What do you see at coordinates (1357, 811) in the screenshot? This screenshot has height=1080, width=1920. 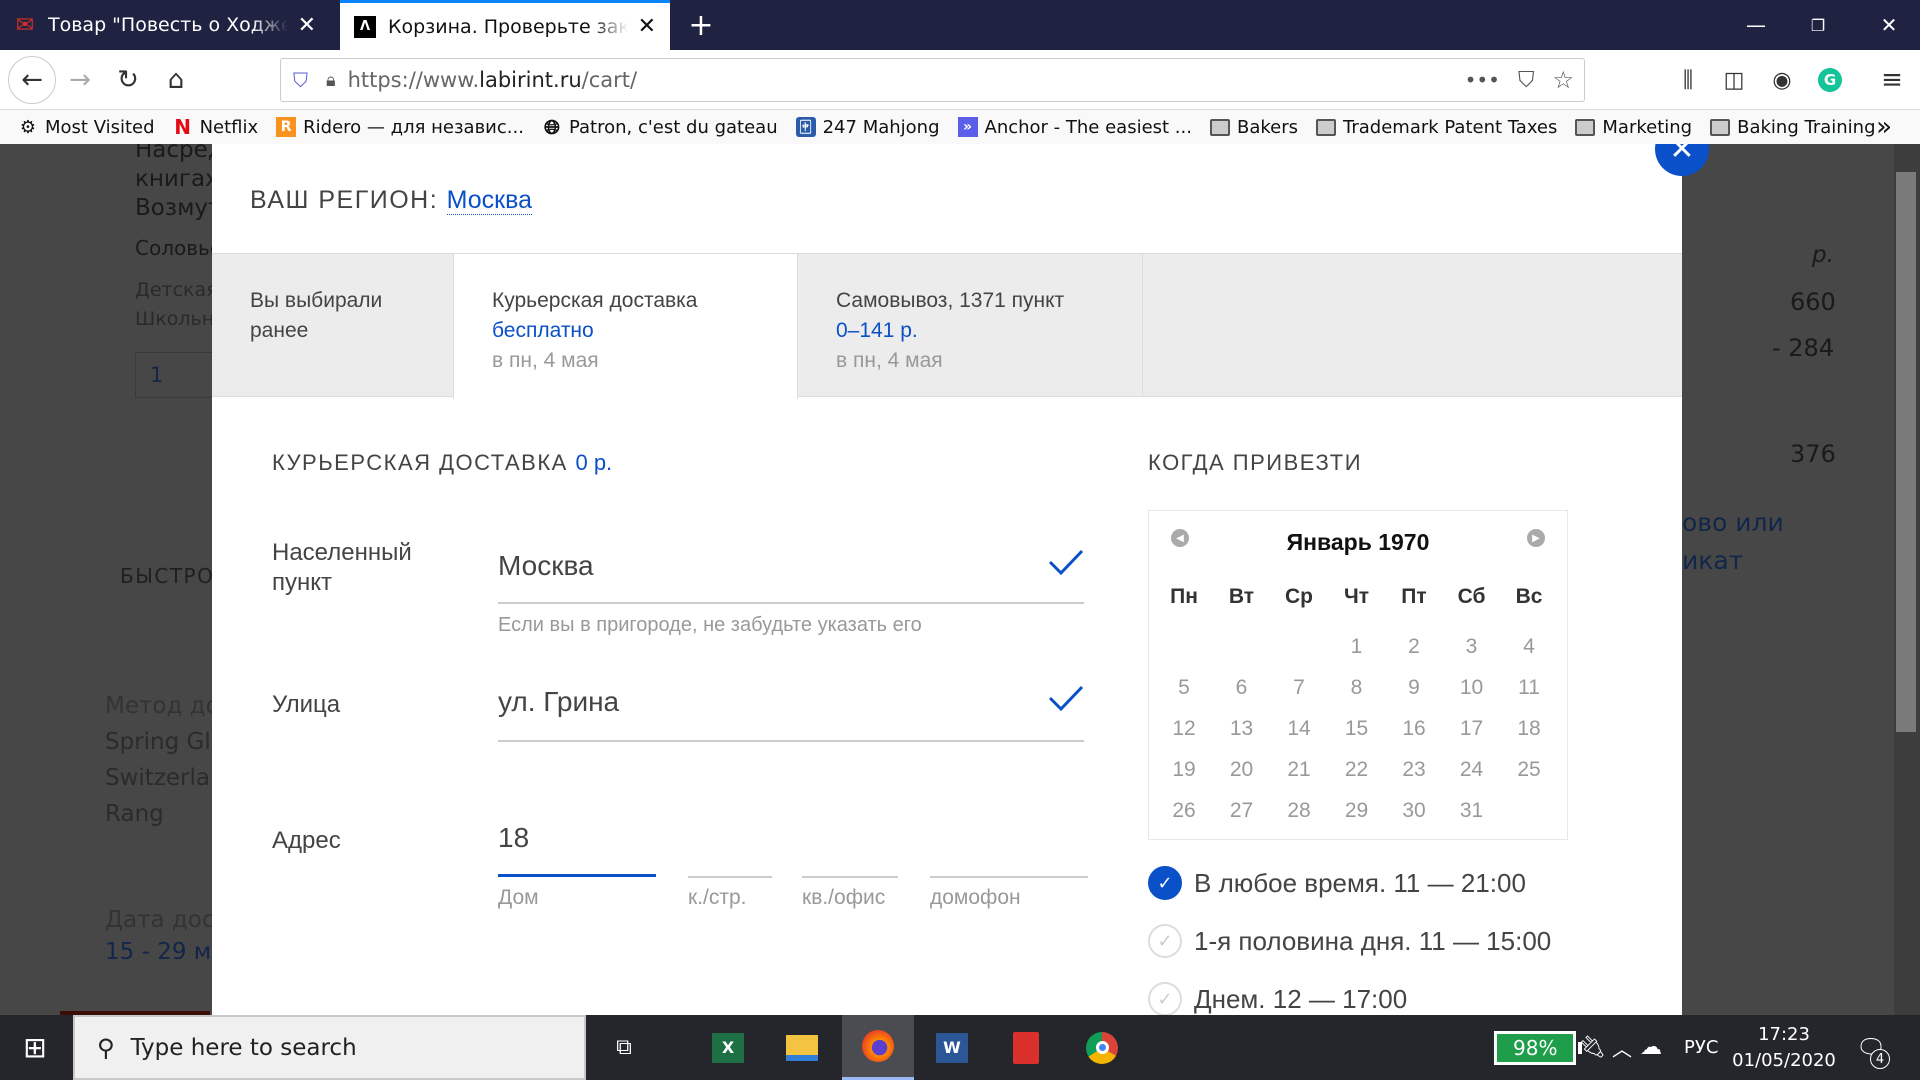 I see `calendar-day: 29` at bounding box center [1357, 811].